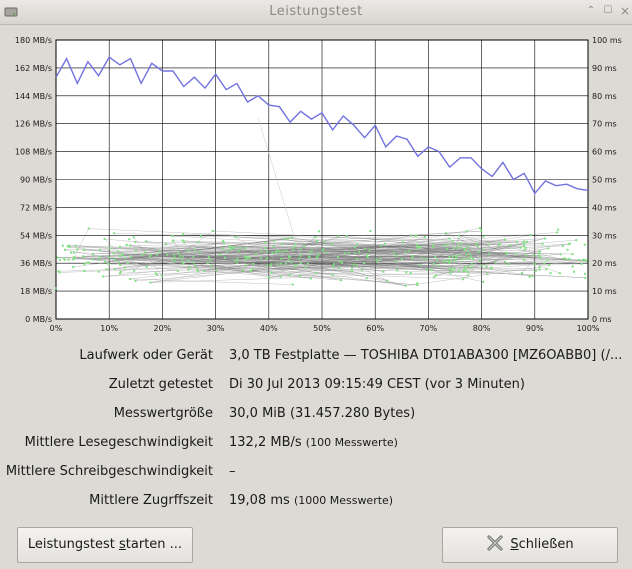 Image resolution: width=632 pixels, height=569 pixels. I want to click on access-time-note: (1000 Messwerte), so click(343, 500).